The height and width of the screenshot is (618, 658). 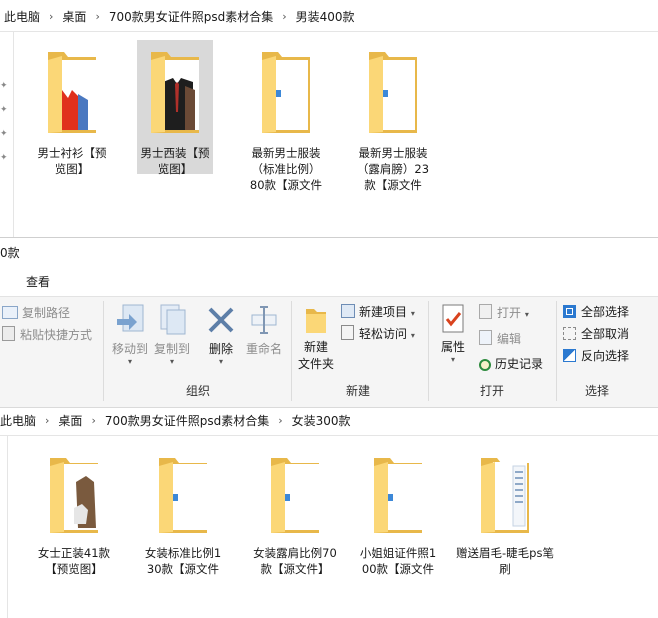 I want to click on folder-label: 女装露肩比例70款【源文件】, so click(x=295, y=561).